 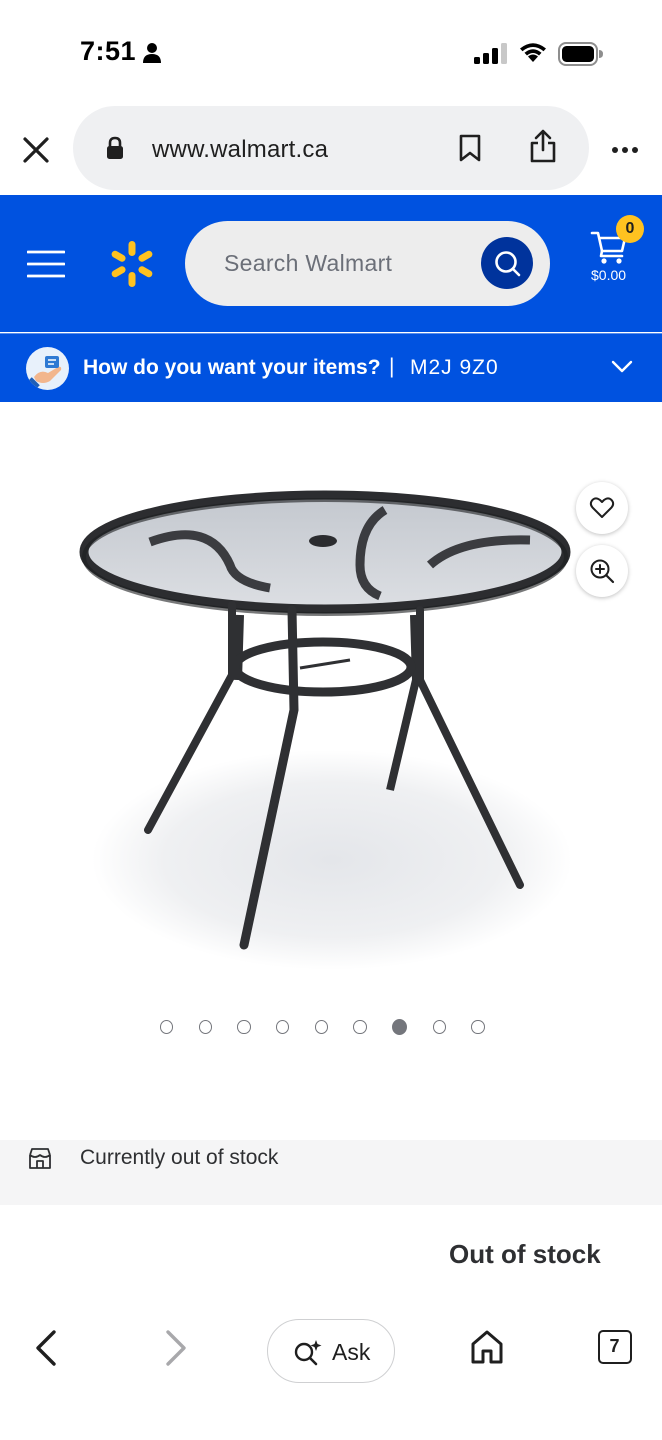 I want to click on store-icon, so click(x=40, y=1158).